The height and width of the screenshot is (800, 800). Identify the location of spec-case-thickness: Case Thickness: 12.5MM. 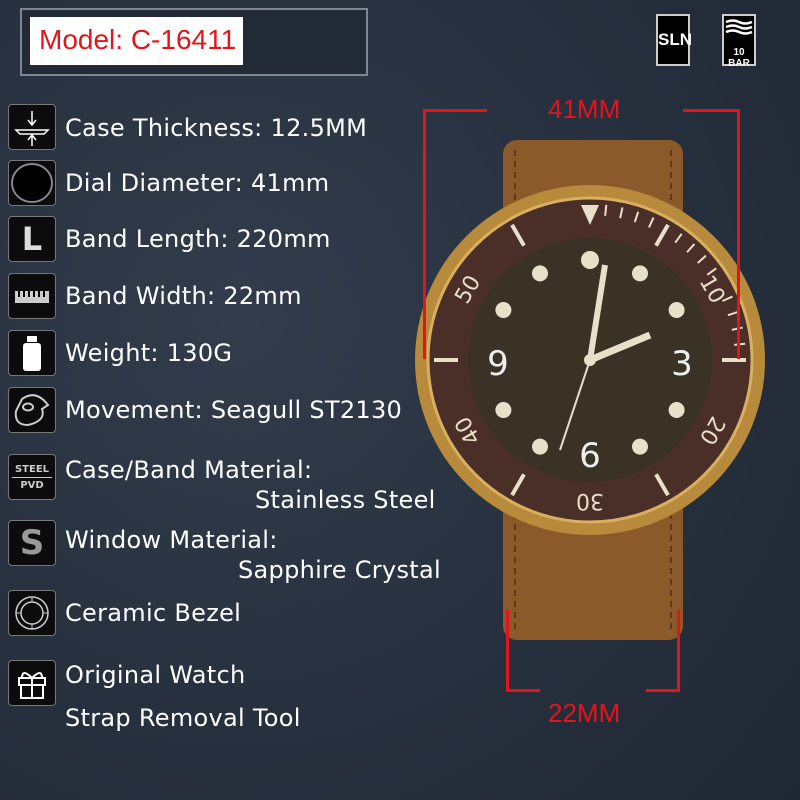
(216, 128).